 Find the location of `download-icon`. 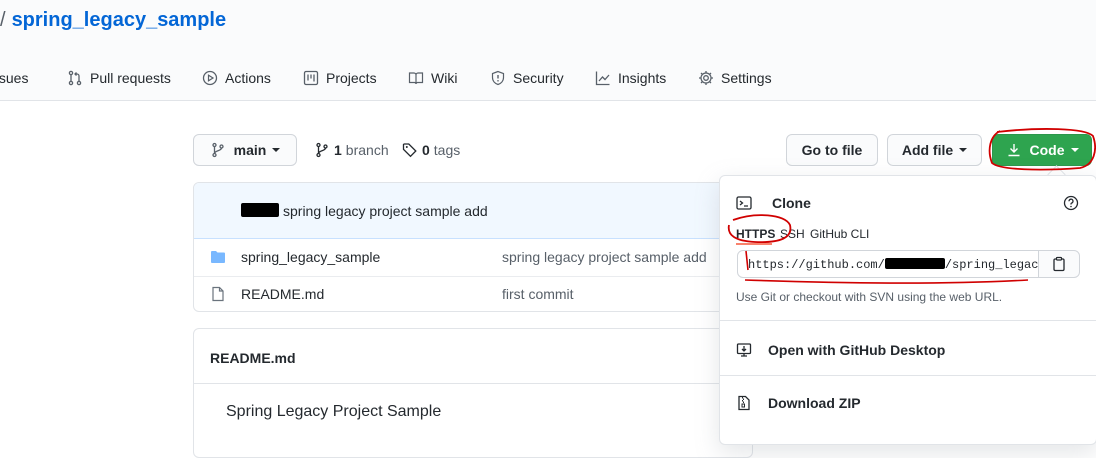

download-icon is located at coordinates (1013, 150).